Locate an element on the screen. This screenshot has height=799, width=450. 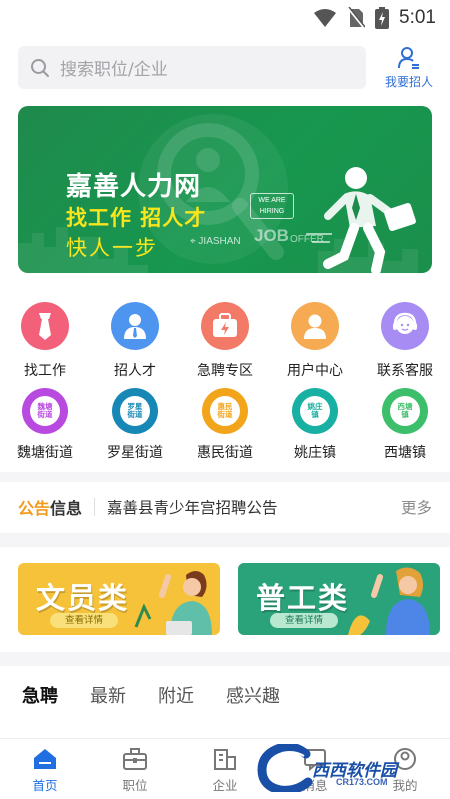
notice-tag-part1: 公告 is located at coordinates (34, 508).